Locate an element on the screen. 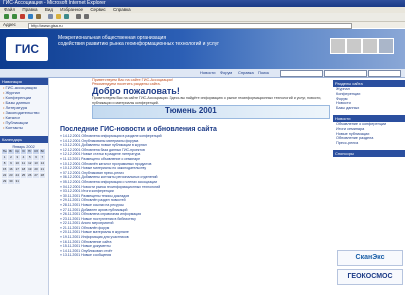  calendar-day: 27 is located at coordinates (36, 175).